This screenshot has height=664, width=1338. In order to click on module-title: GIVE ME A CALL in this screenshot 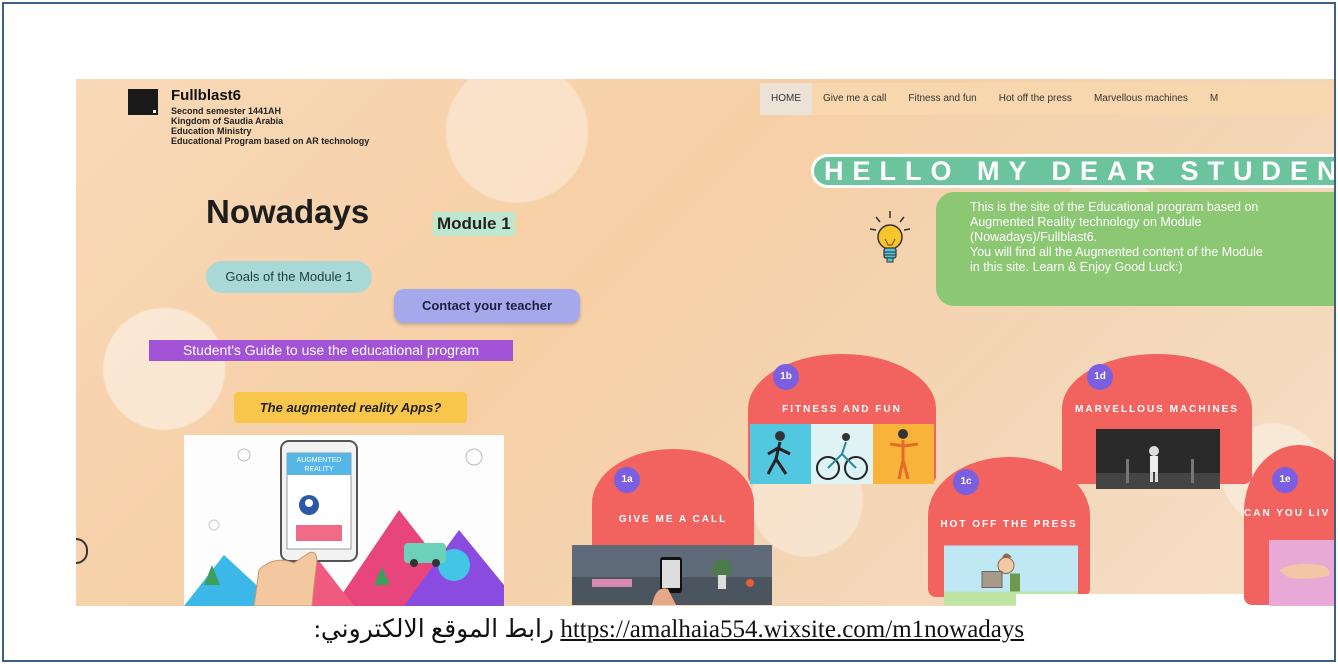, I will do `click(673, 519)`.